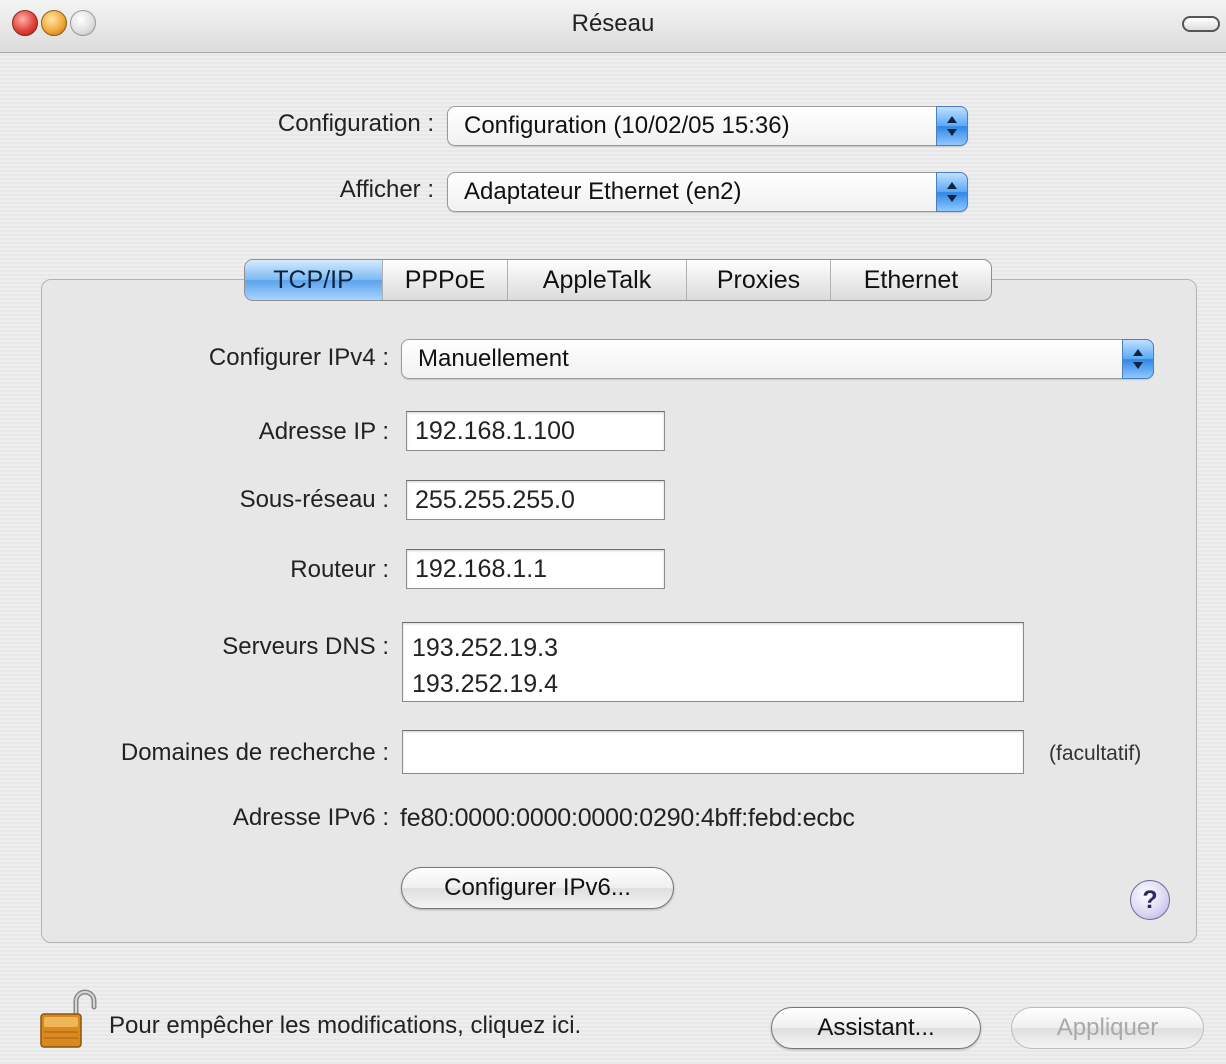 Image resolution: width=1226 pixels, height=1064 pixels. What do you see at coordinates (535, 500) in the screenshot?
I see `sous-reseau-field: 255.255.255.0` at bounding box center [535, 500].